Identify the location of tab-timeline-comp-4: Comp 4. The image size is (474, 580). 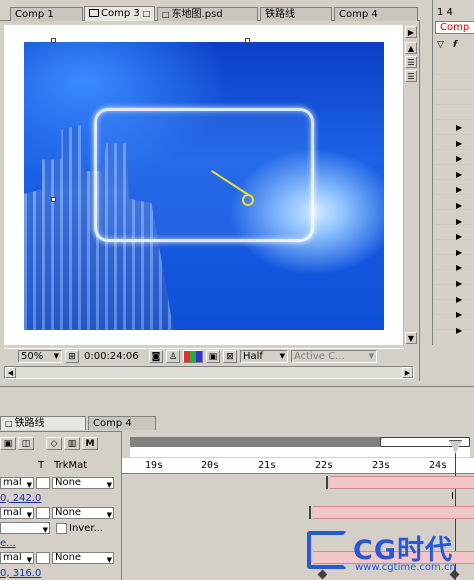
(122, 423).